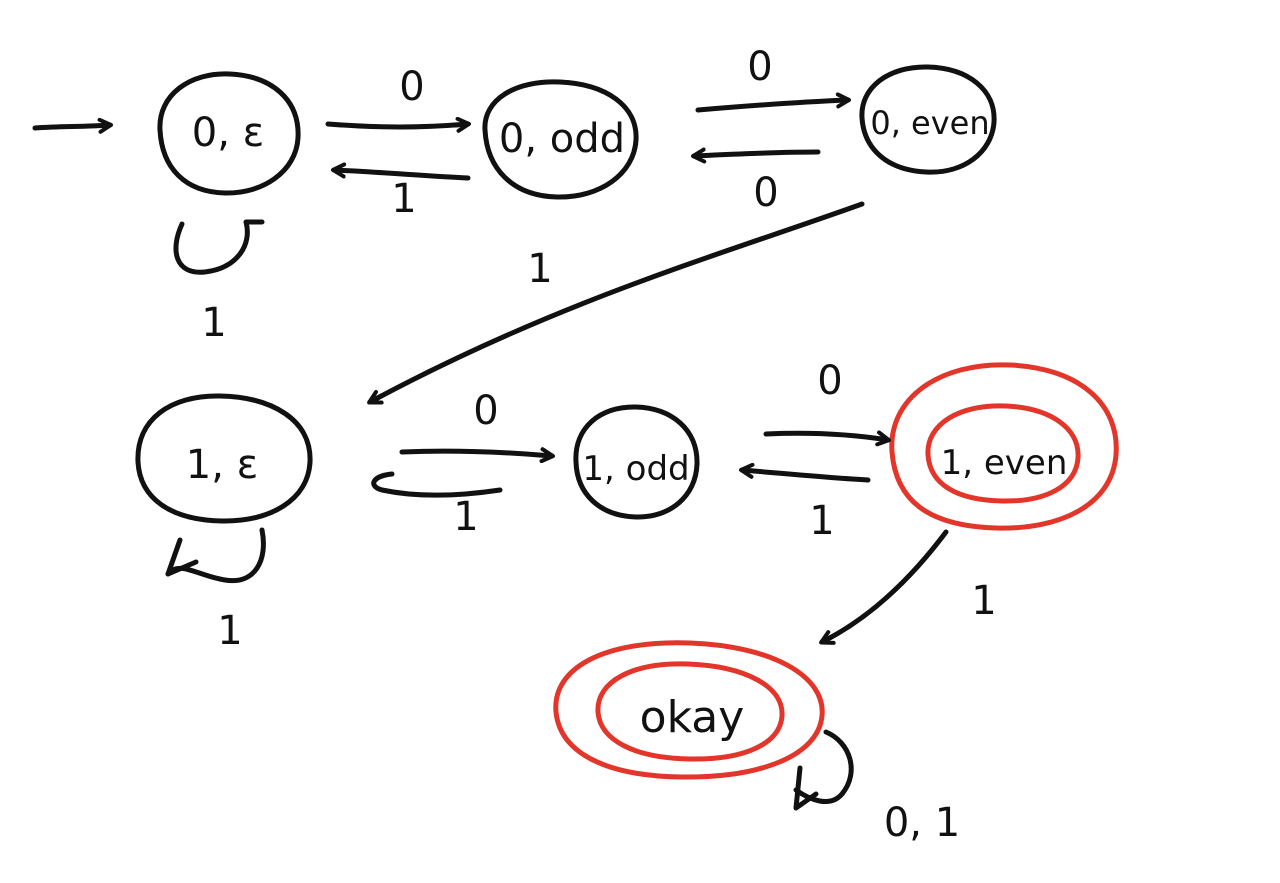 This screenshot has height=883, width=1280. What do you see at coordinates (805, 472) in the screenshot?
I see `edge-1even-to-1odd` at bounding box center [805, 472].